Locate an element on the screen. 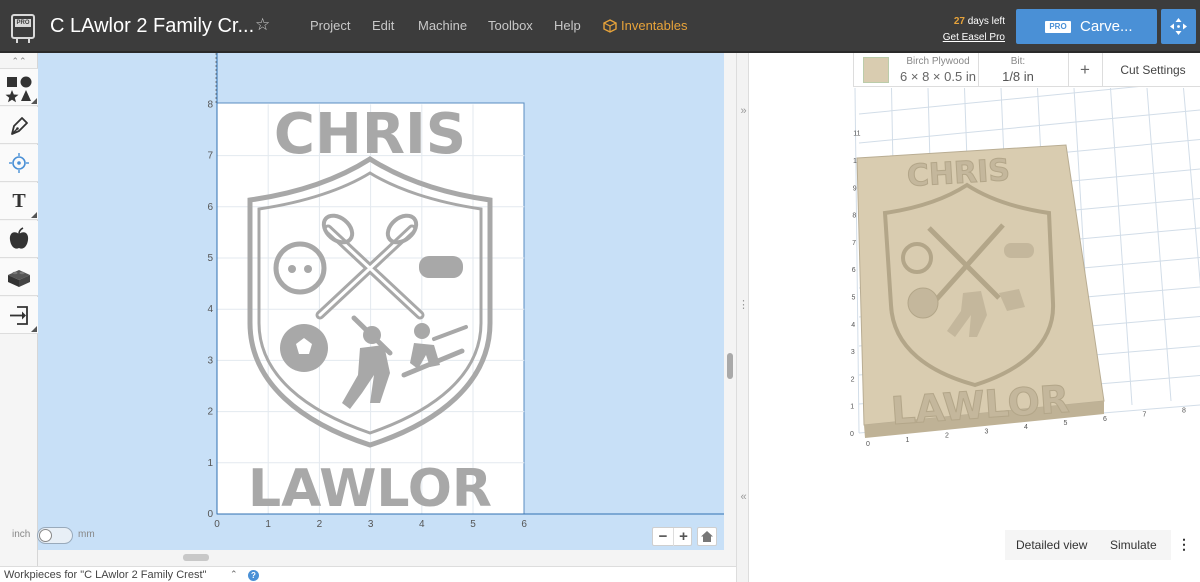  tool-sidebar: ⌃⌃ T is located at coordinates (19, 317).